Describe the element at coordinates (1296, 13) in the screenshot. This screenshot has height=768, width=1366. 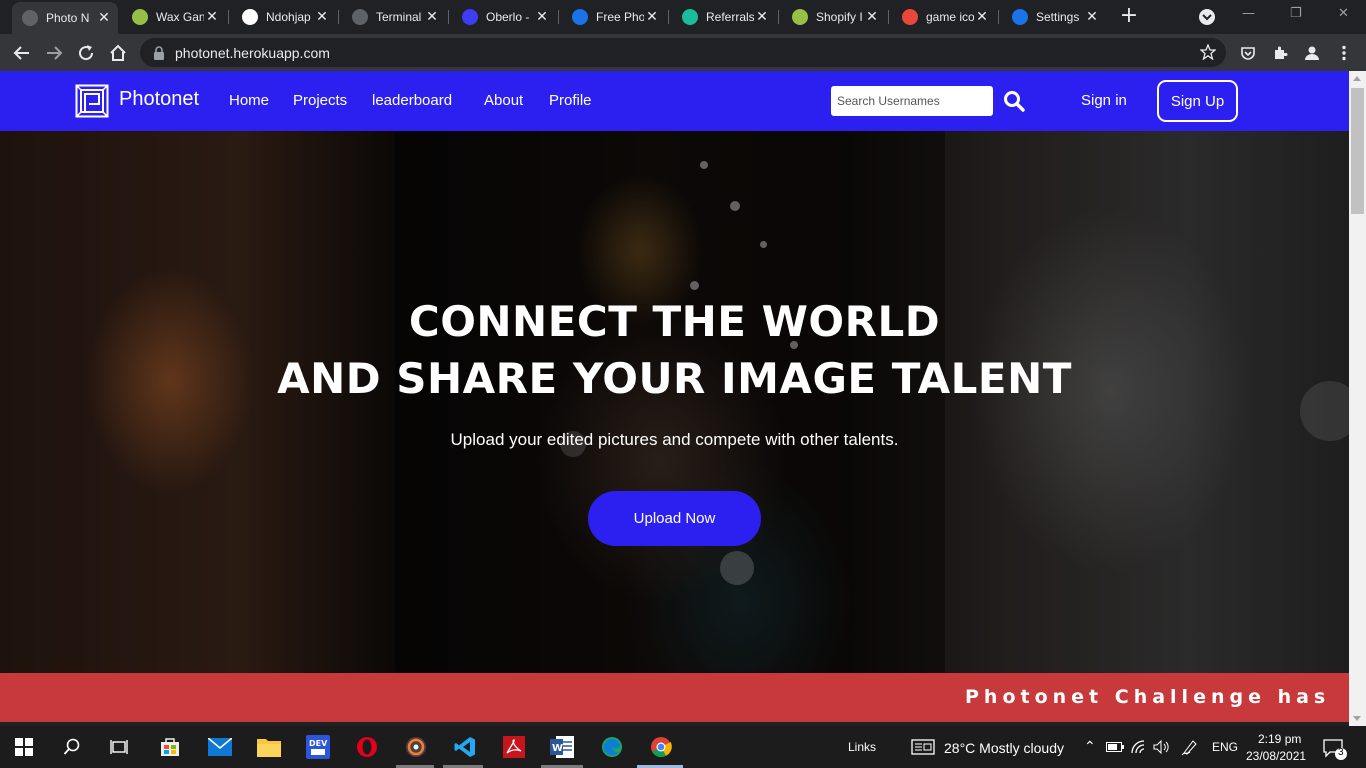
I see `restore-icon: ❐` at that location.